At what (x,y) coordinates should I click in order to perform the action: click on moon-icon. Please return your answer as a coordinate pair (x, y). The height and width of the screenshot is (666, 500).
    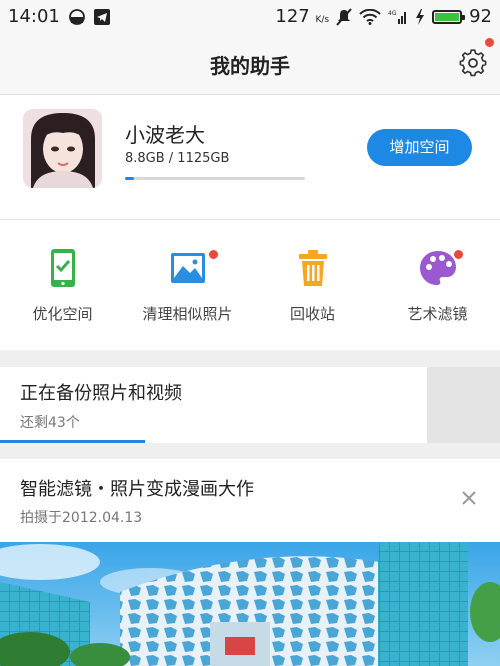
    Looking at the image, I should click on (76, 16).